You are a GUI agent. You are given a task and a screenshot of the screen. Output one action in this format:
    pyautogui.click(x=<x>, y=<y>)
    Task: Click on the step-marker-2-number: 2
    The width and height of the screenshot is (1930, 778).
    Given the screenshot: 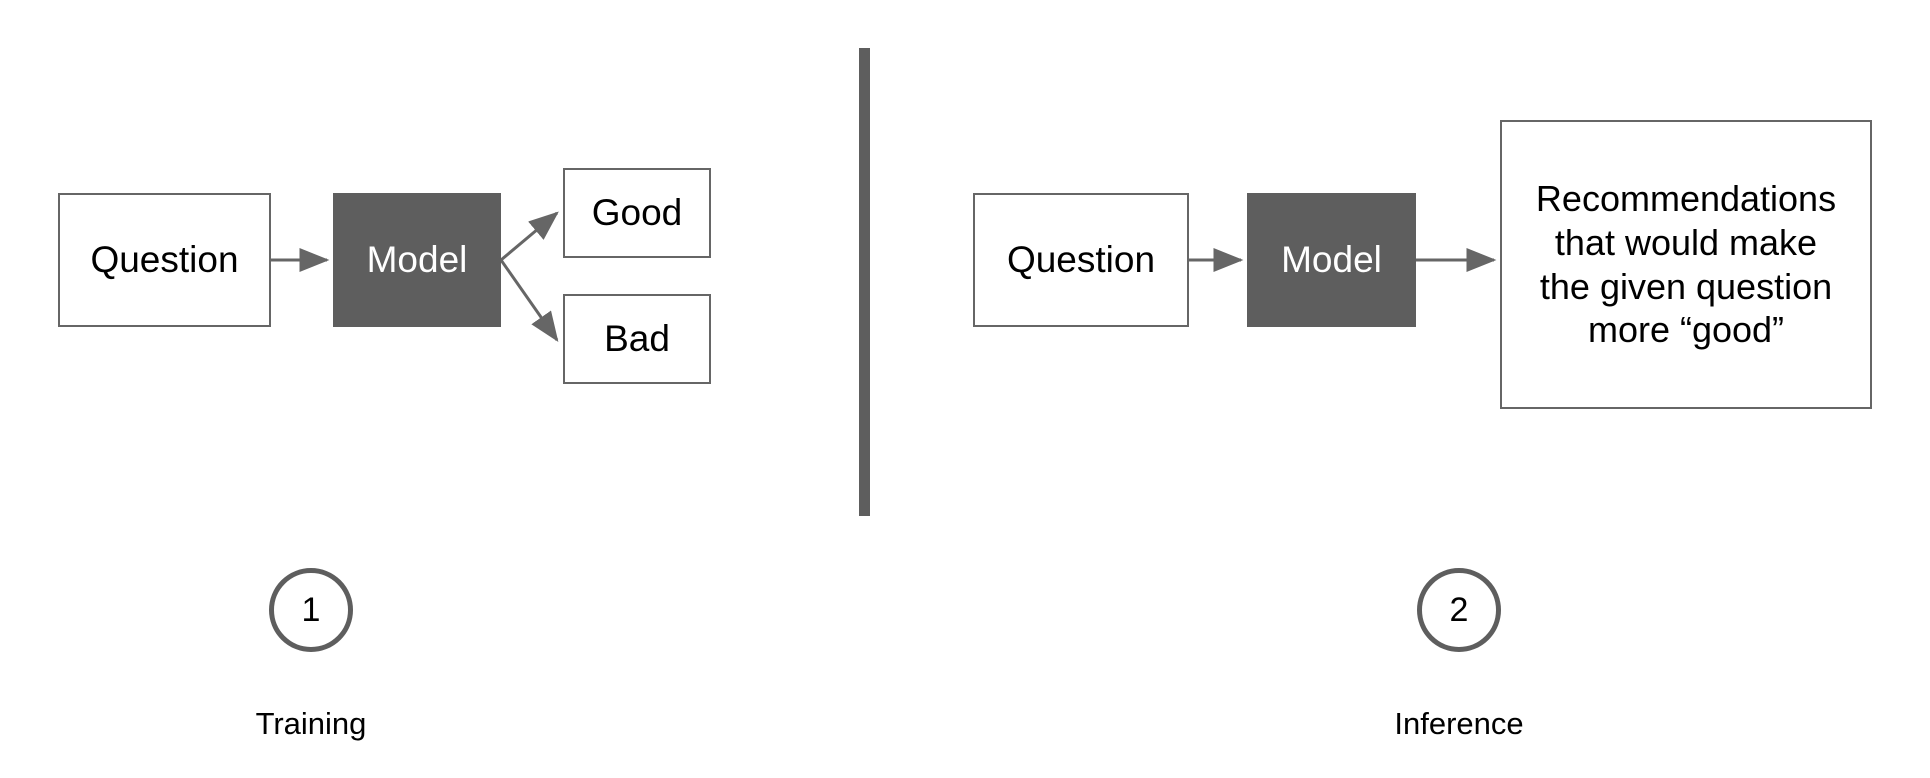 What is the action you would take?
    pyautogui.click(x=1459, y=609)
    